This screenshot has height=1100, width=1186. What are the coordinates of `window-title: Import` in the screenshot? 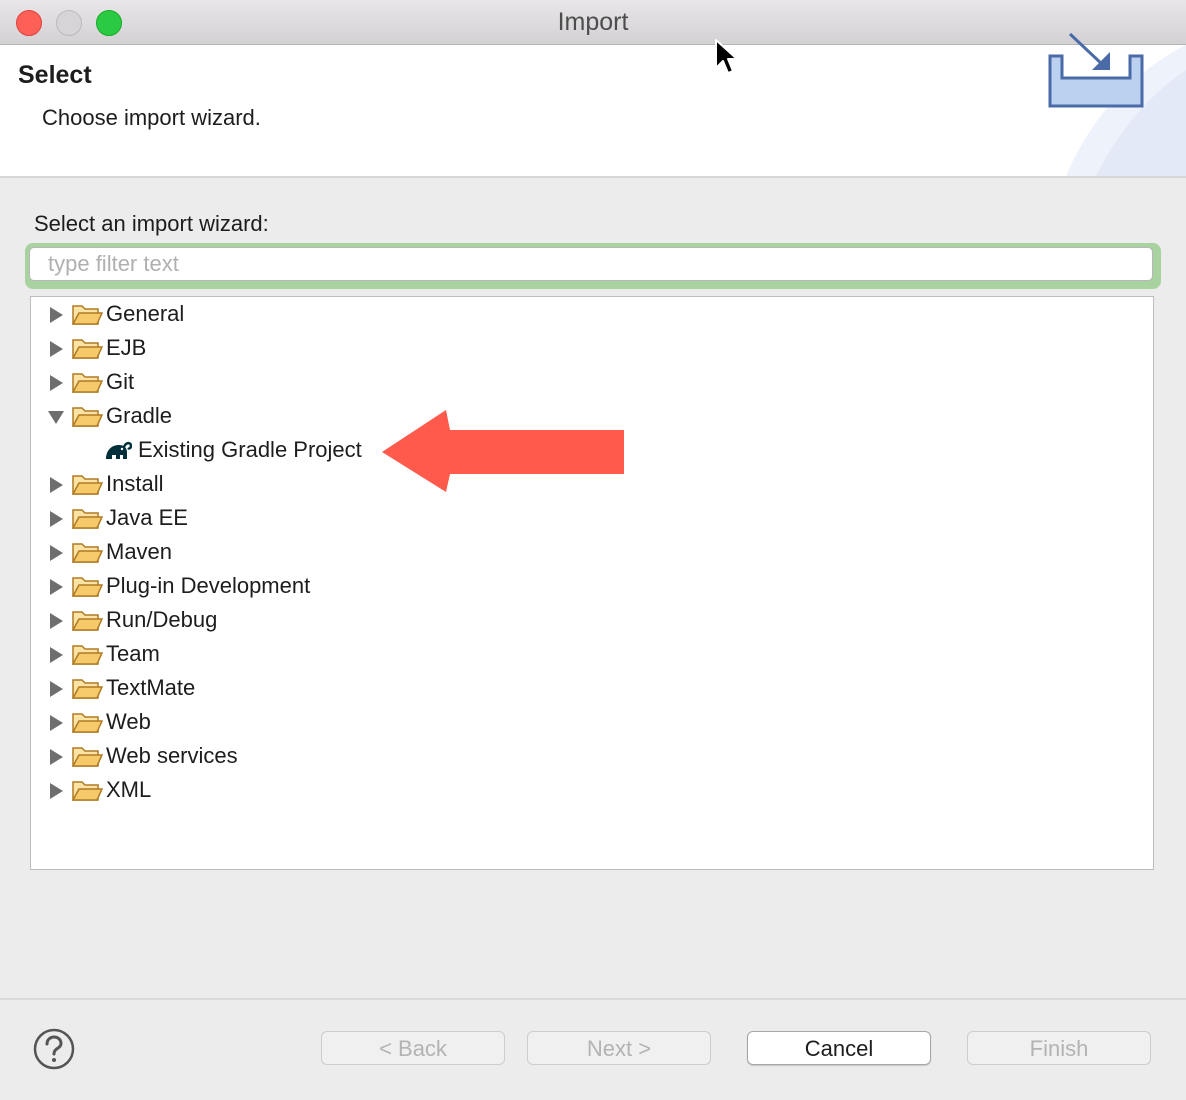 It's located at (593, 22).